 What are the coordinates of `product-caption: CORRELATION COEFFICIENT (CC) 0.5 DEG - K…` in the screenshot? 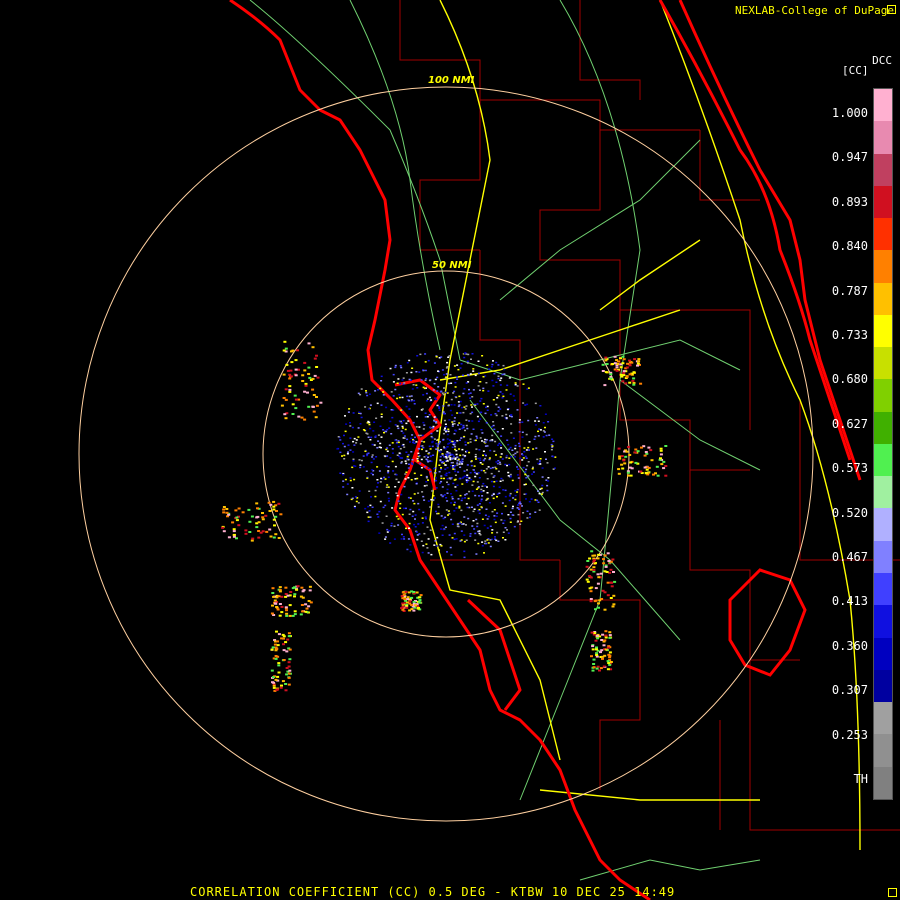 It's located at (433, 892).